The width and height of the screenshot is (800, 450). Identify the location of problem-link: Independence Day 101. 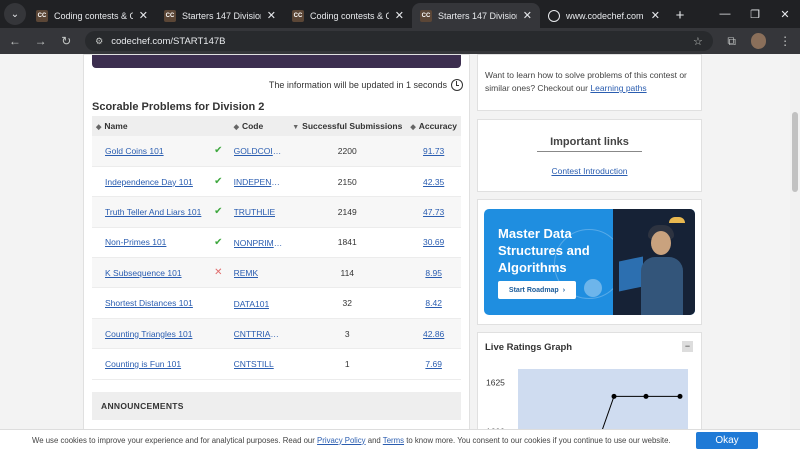
(149, 182).